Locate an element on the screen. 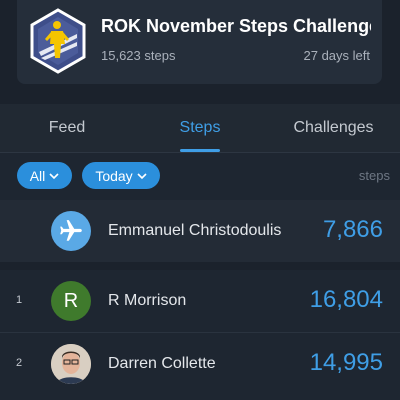 This screenshot has height=400, width=400. scope-filter-dropdown: All is located at coordinates (44, 175).